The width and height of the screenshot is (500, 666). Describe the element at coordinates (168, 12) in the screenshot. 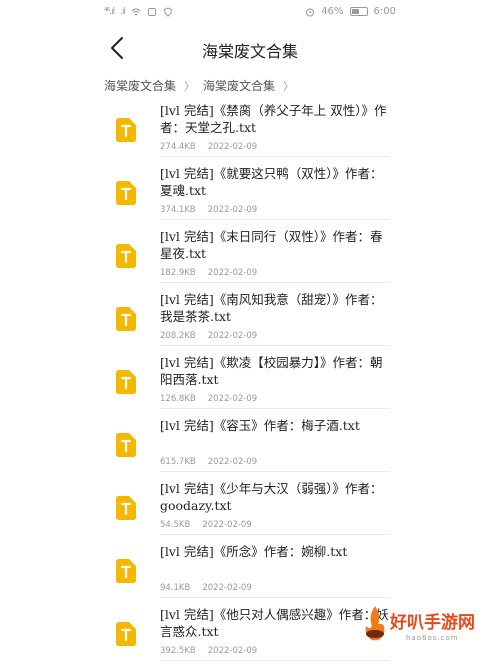

I see `shield-icon` at that location.